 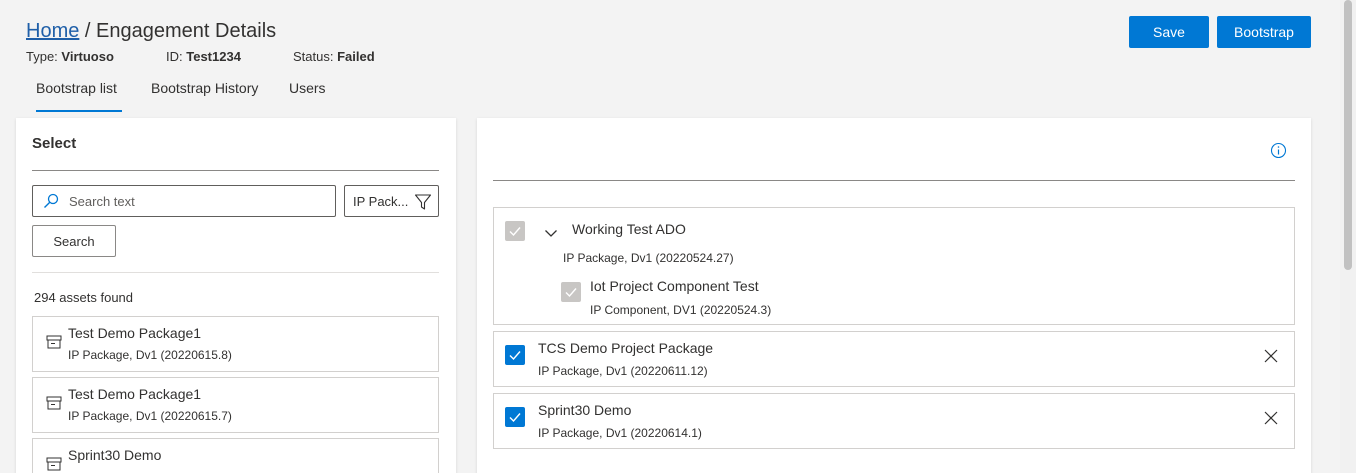 I want to click on scrollbar-thumb, so click(x=1348, y=135).